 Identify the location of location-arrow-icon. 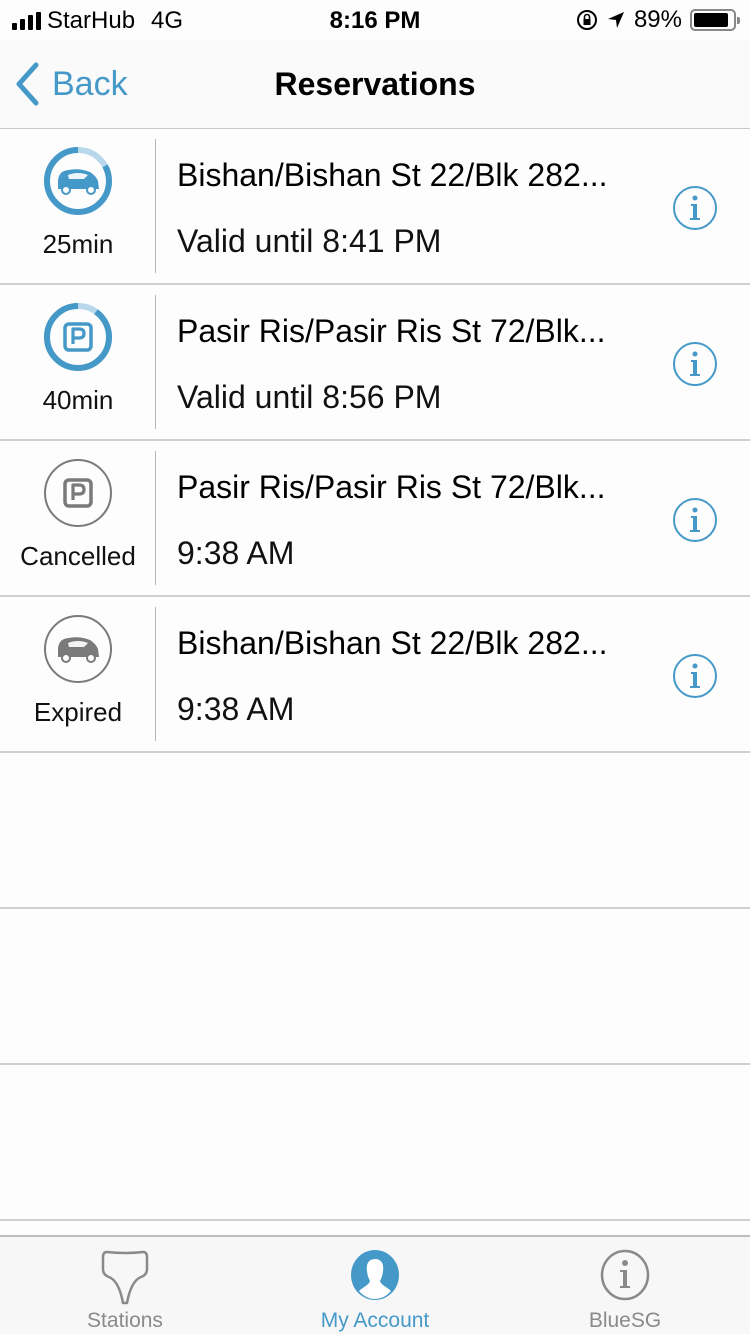
(615, 20).